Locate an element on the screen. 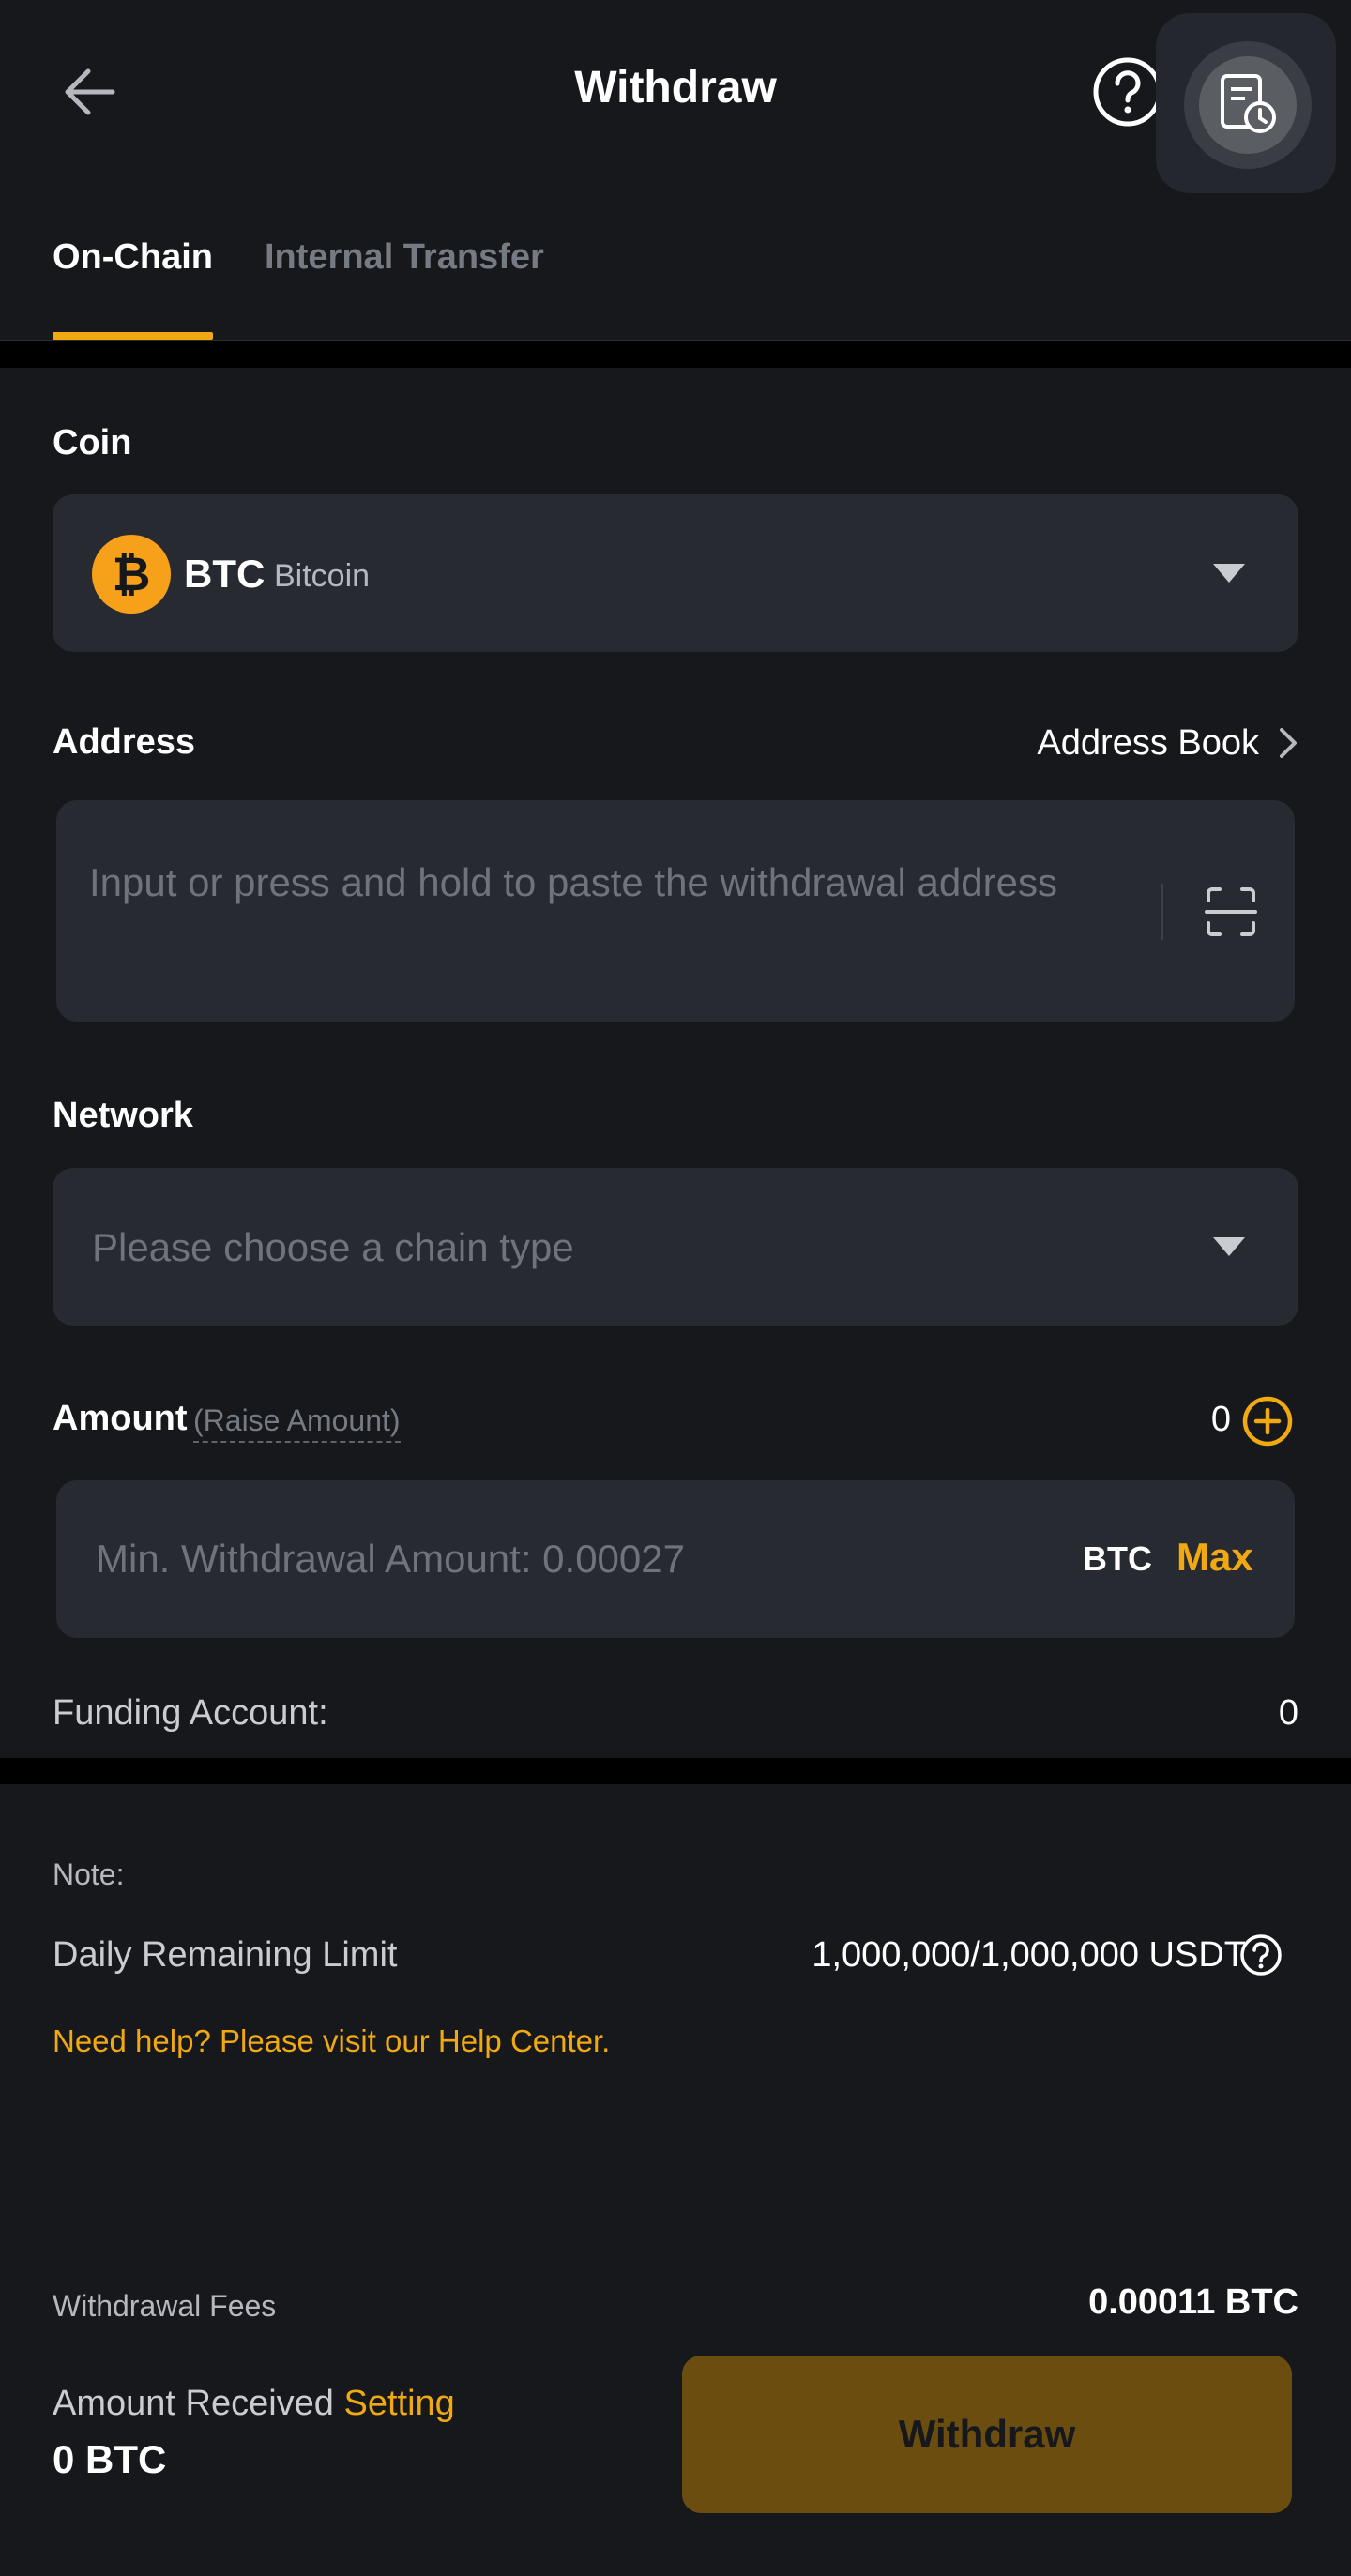 Image resolution: width=1351 pixels, height=2576 pixels. add-amount-button is located at coordinates (1267, 1421).